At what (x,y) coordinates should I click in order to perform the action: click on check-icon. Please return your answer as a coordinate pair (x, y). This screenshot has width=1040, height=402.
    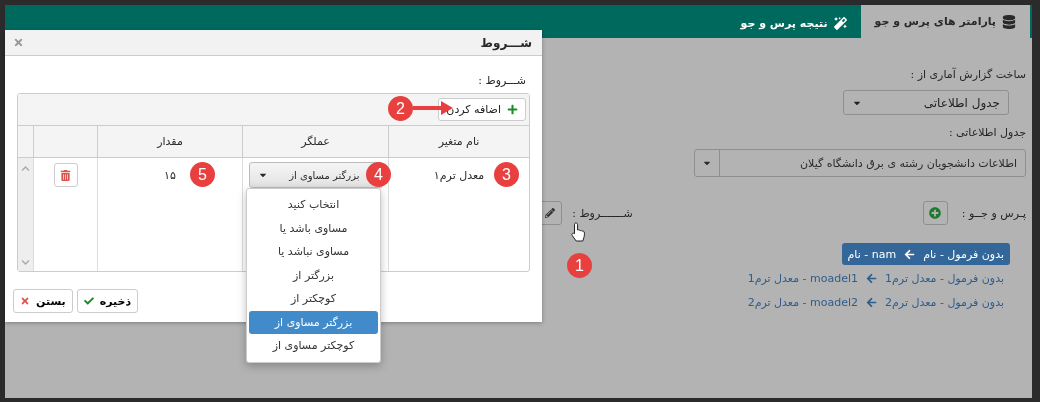
    Looking at the image, I should click on (88, 301).